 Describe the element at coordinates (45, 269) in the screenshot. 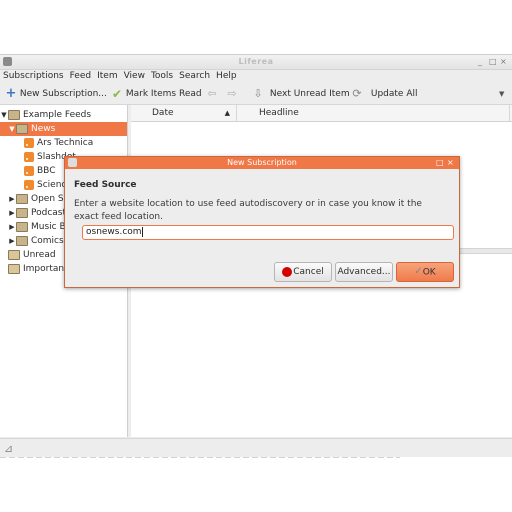

I see `tree-item-label: Important` at that location.